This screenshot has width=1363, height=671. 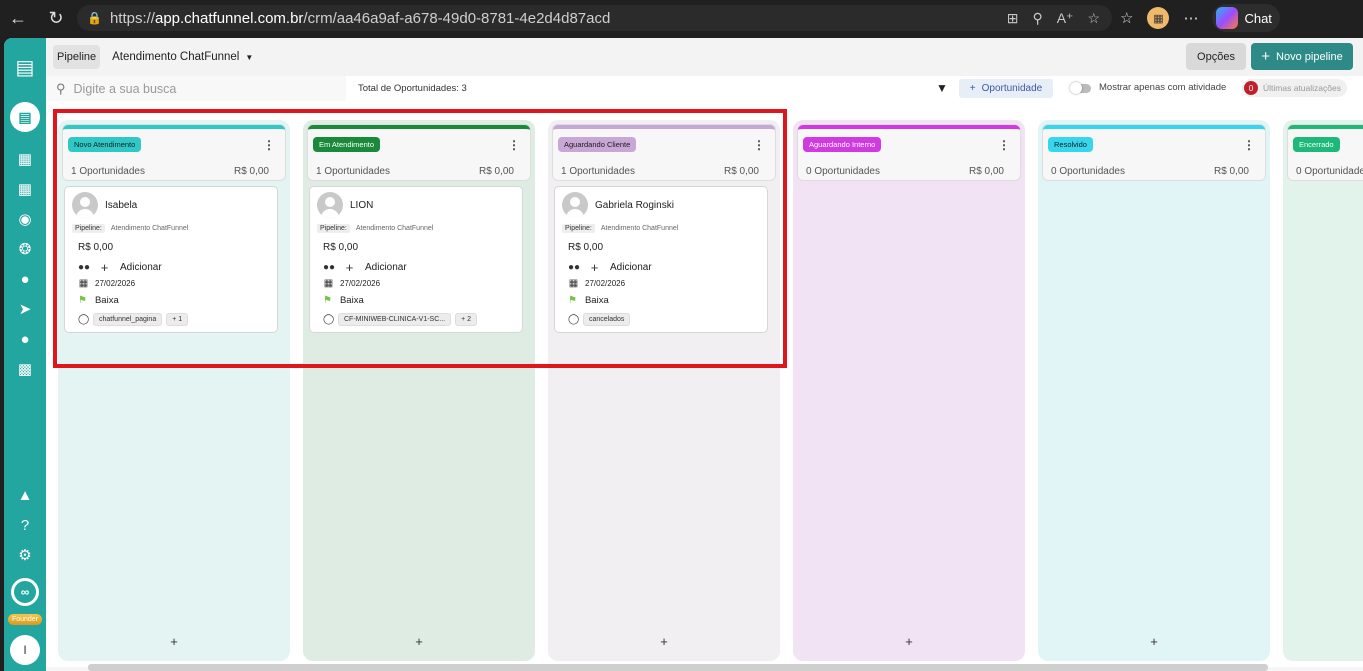 What do you see at coordinates (25, 309) in the screenshot?
I see `send-icon: ➤` at bounding box center [25, 309].